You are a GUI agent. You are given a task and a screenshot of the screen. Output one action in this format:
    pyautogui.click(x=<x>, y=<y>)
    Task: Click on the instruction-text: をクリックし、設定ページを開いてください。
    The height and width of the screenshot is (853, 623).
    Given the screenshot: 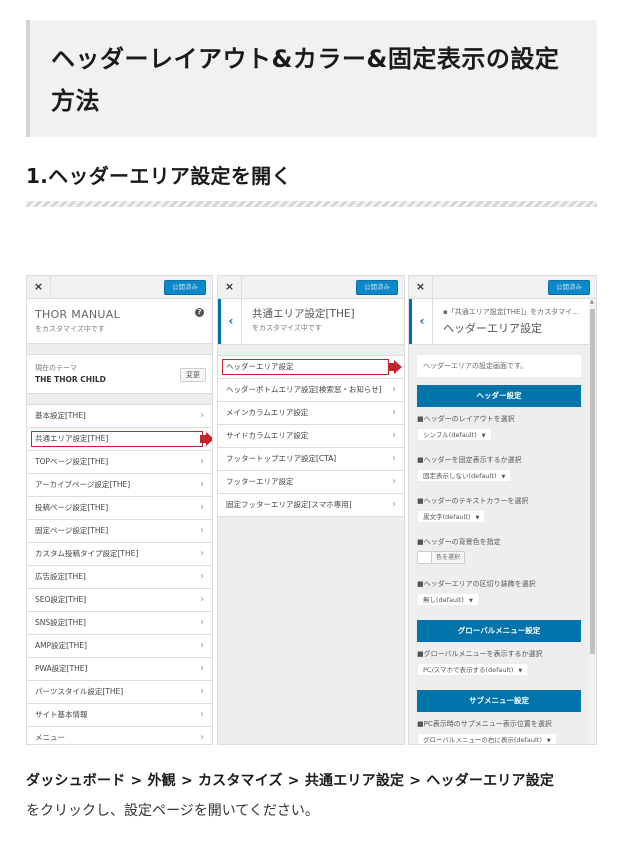 What is the action you would take?
    pyautogui.click(x=172, y=811)
    